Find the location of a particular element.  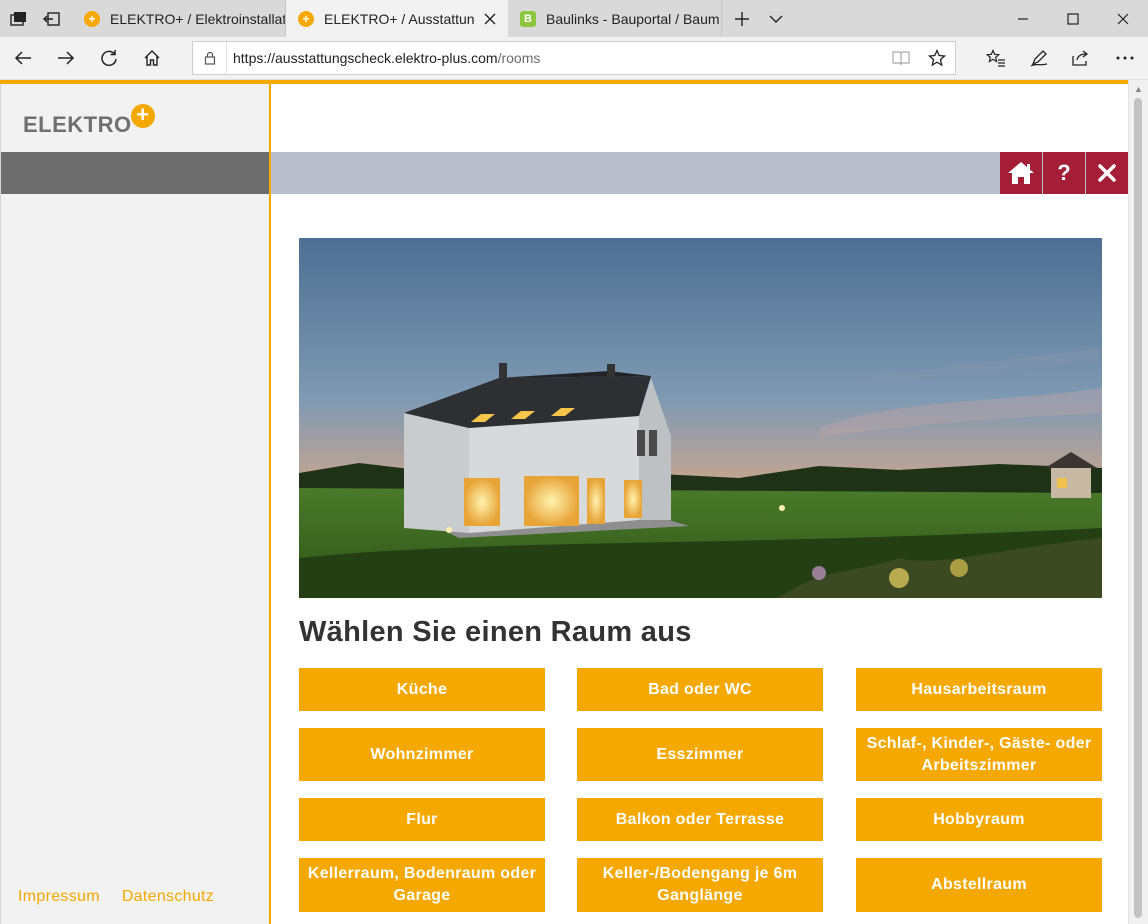

maximize-window-icon is located at coordinates (1073, 18).